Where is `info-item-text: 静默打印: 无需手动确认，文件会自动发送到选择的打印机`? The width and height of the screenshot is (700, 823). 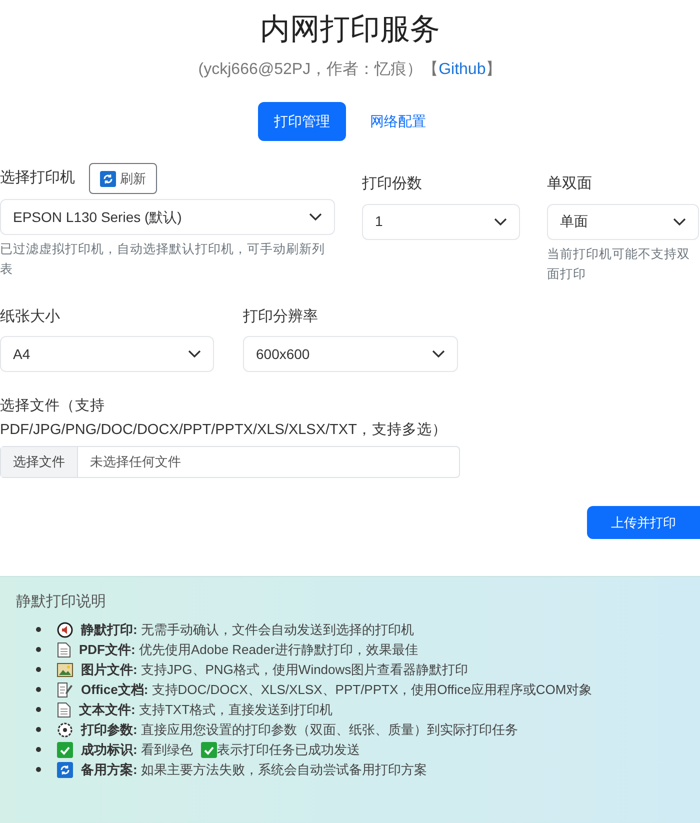
info-item-text: 静默打印: 无需手动确认，文件会自动发送到选择的打印机 is located at coordinates (247, 629).